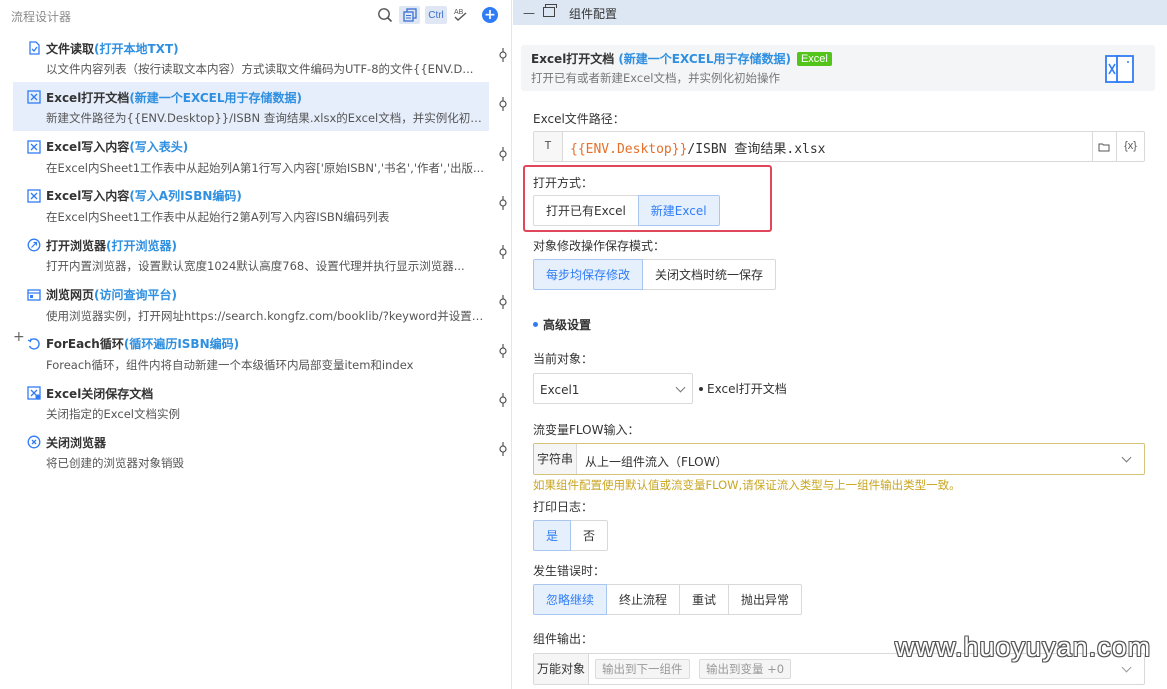 The width and height of the screenshot is (1167, 689). I want to click on component-description: 打开已有或者新建Excel文档，并实例化初始操作, so click(655, 78).